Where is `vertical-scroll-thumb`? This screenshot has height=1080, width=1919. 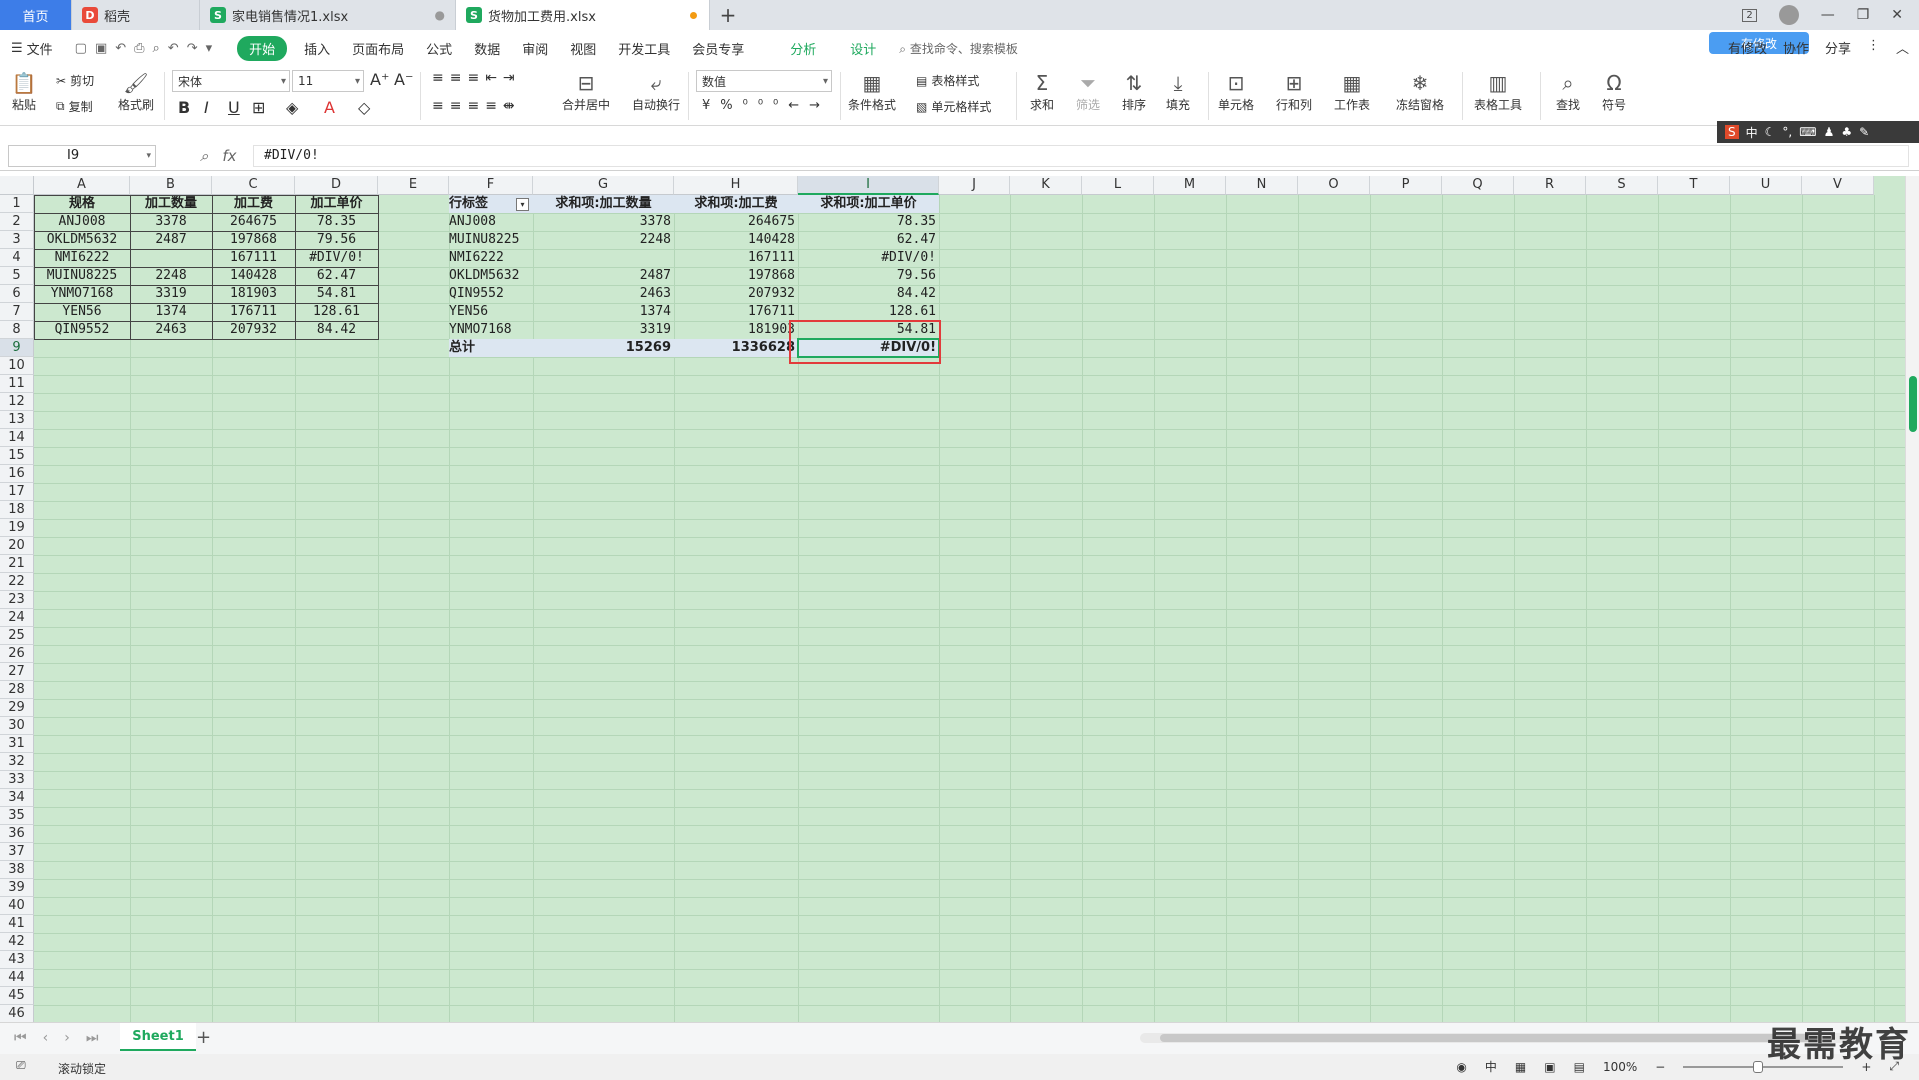
vertical-scroll-thumb is located at coordinates (1913, 404).